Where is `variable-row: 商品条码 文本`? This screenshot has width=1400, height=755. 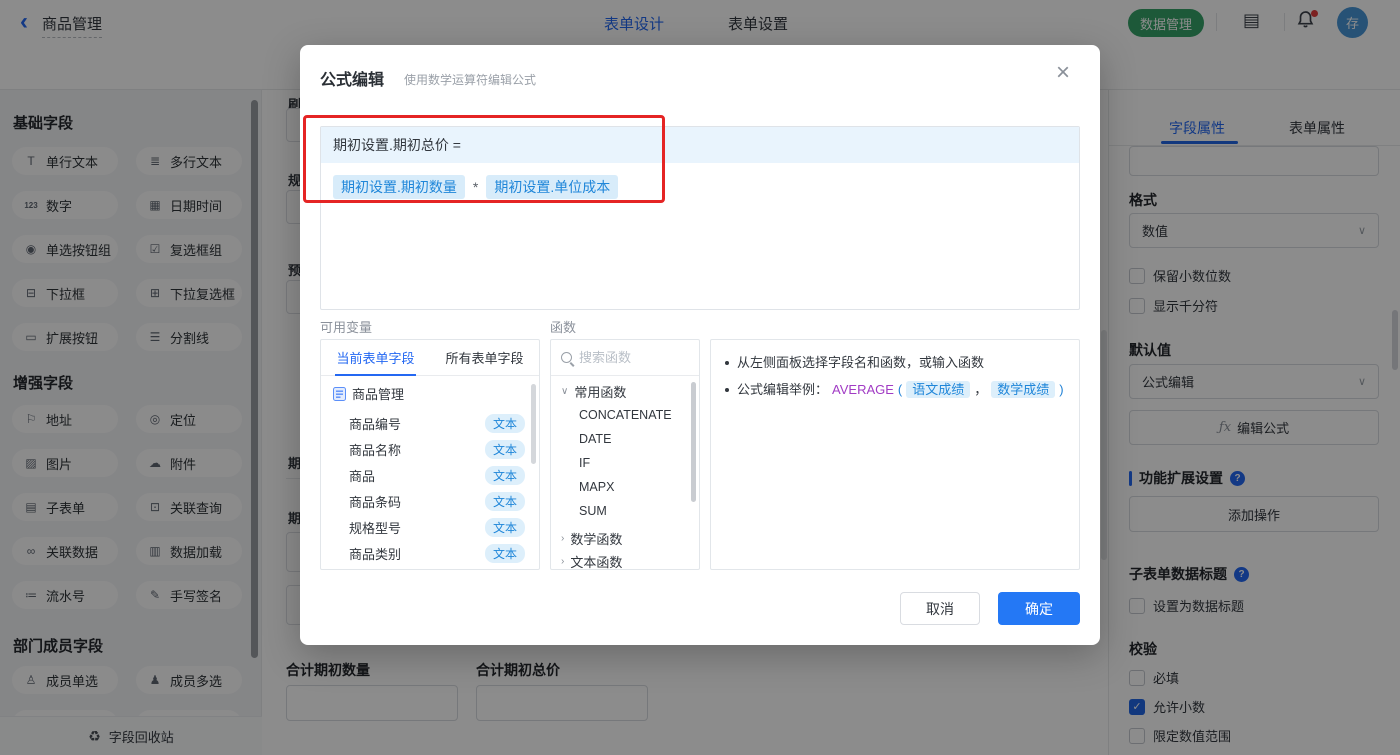 variable-row: 商品条码 文本 is located at coordinates (437, 501).